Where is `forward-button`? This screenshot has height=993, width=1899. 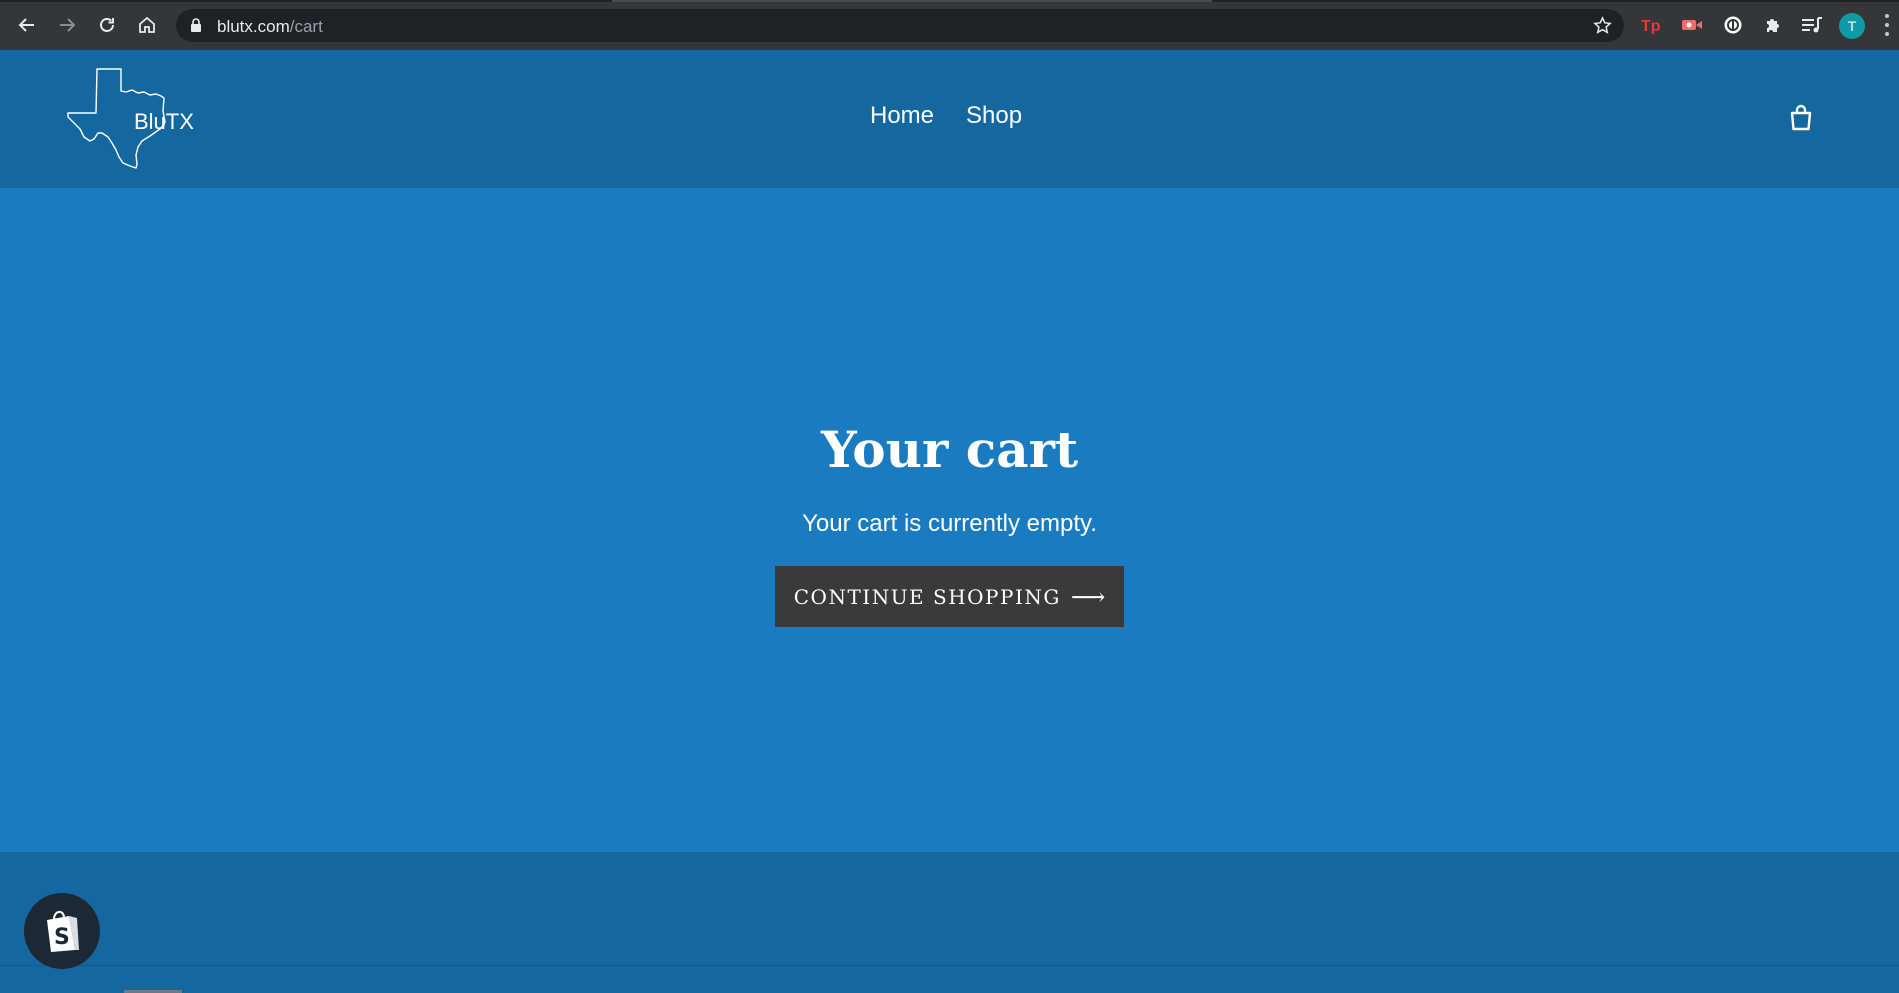 forward-button is located at coordinates (67, 25).